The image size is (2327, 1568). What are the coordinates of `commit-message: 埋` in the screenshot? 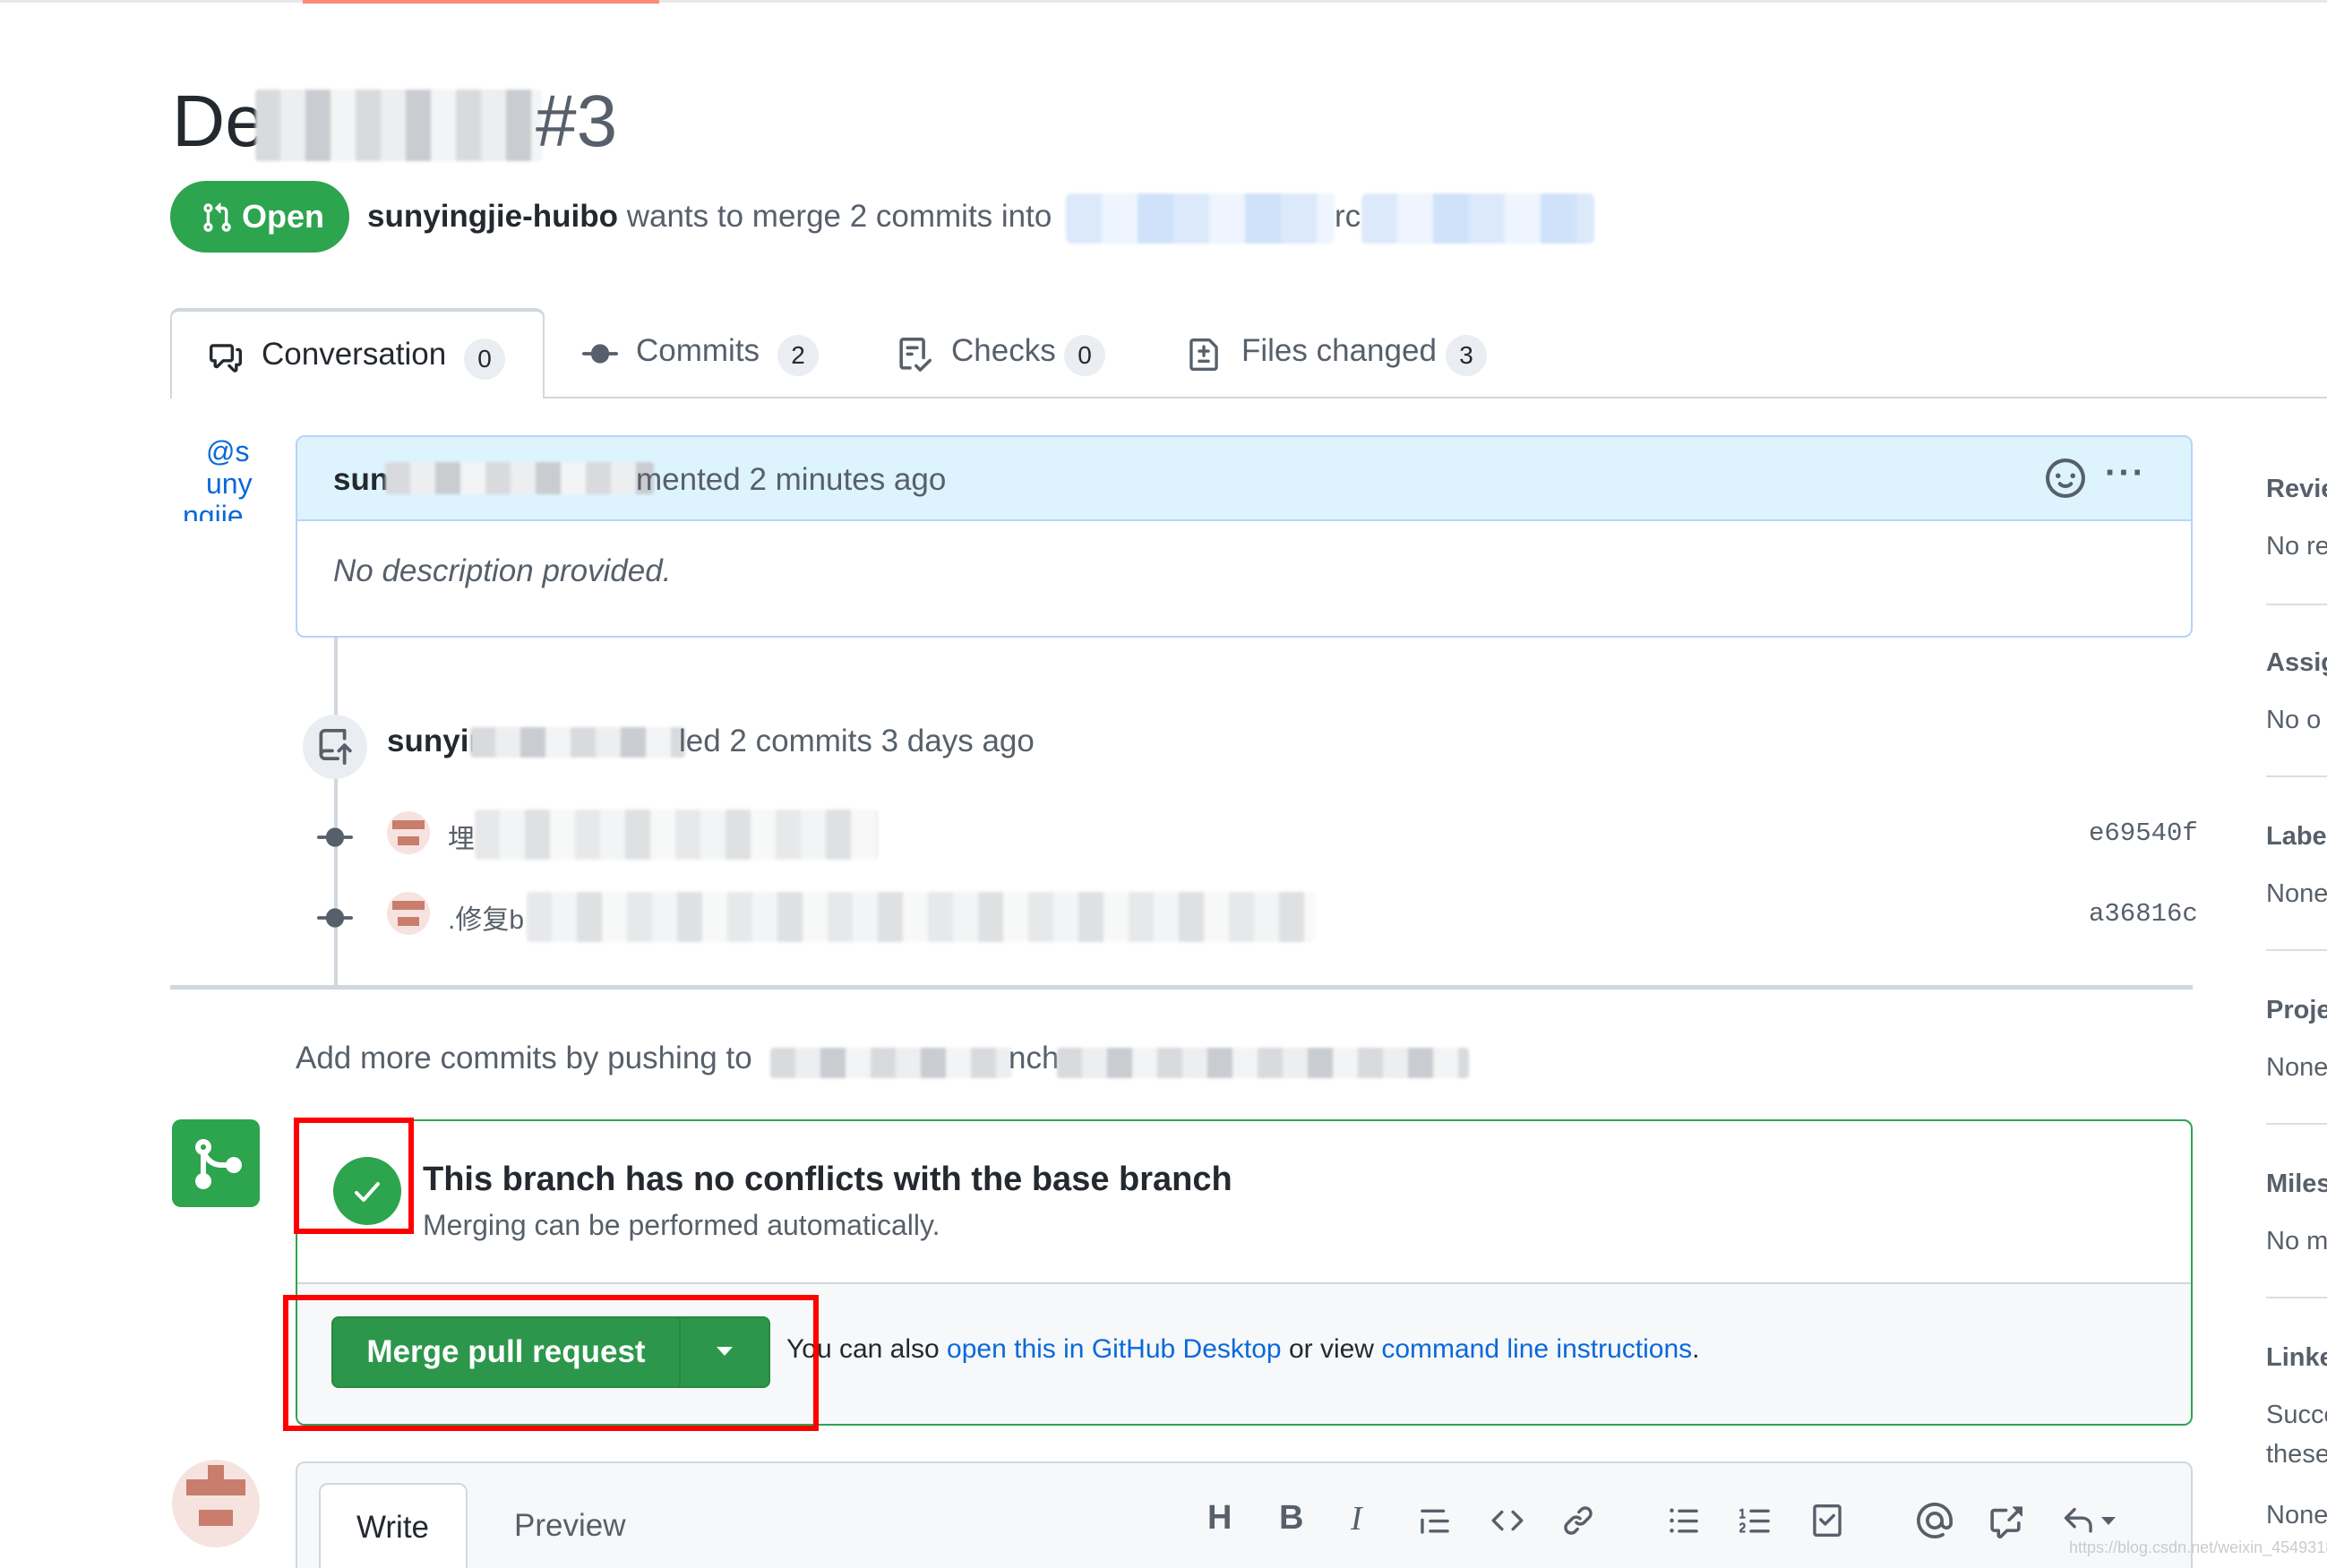 It's located at (462, 836).